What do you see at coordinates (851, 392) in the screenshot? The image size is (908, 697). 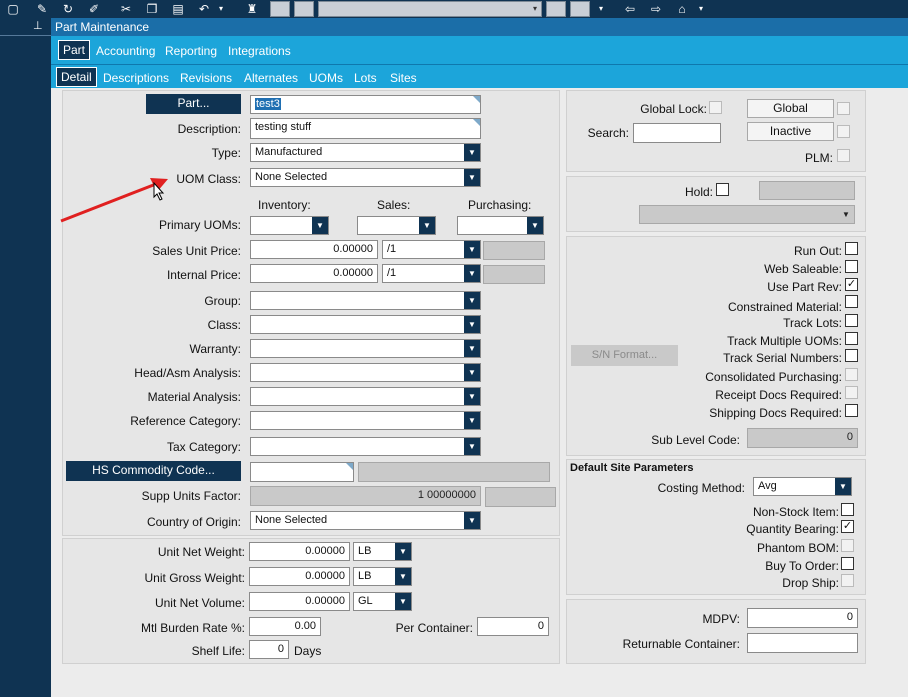 I see `receipt-docs-required-checkbox` at bounding box center [851, 392].